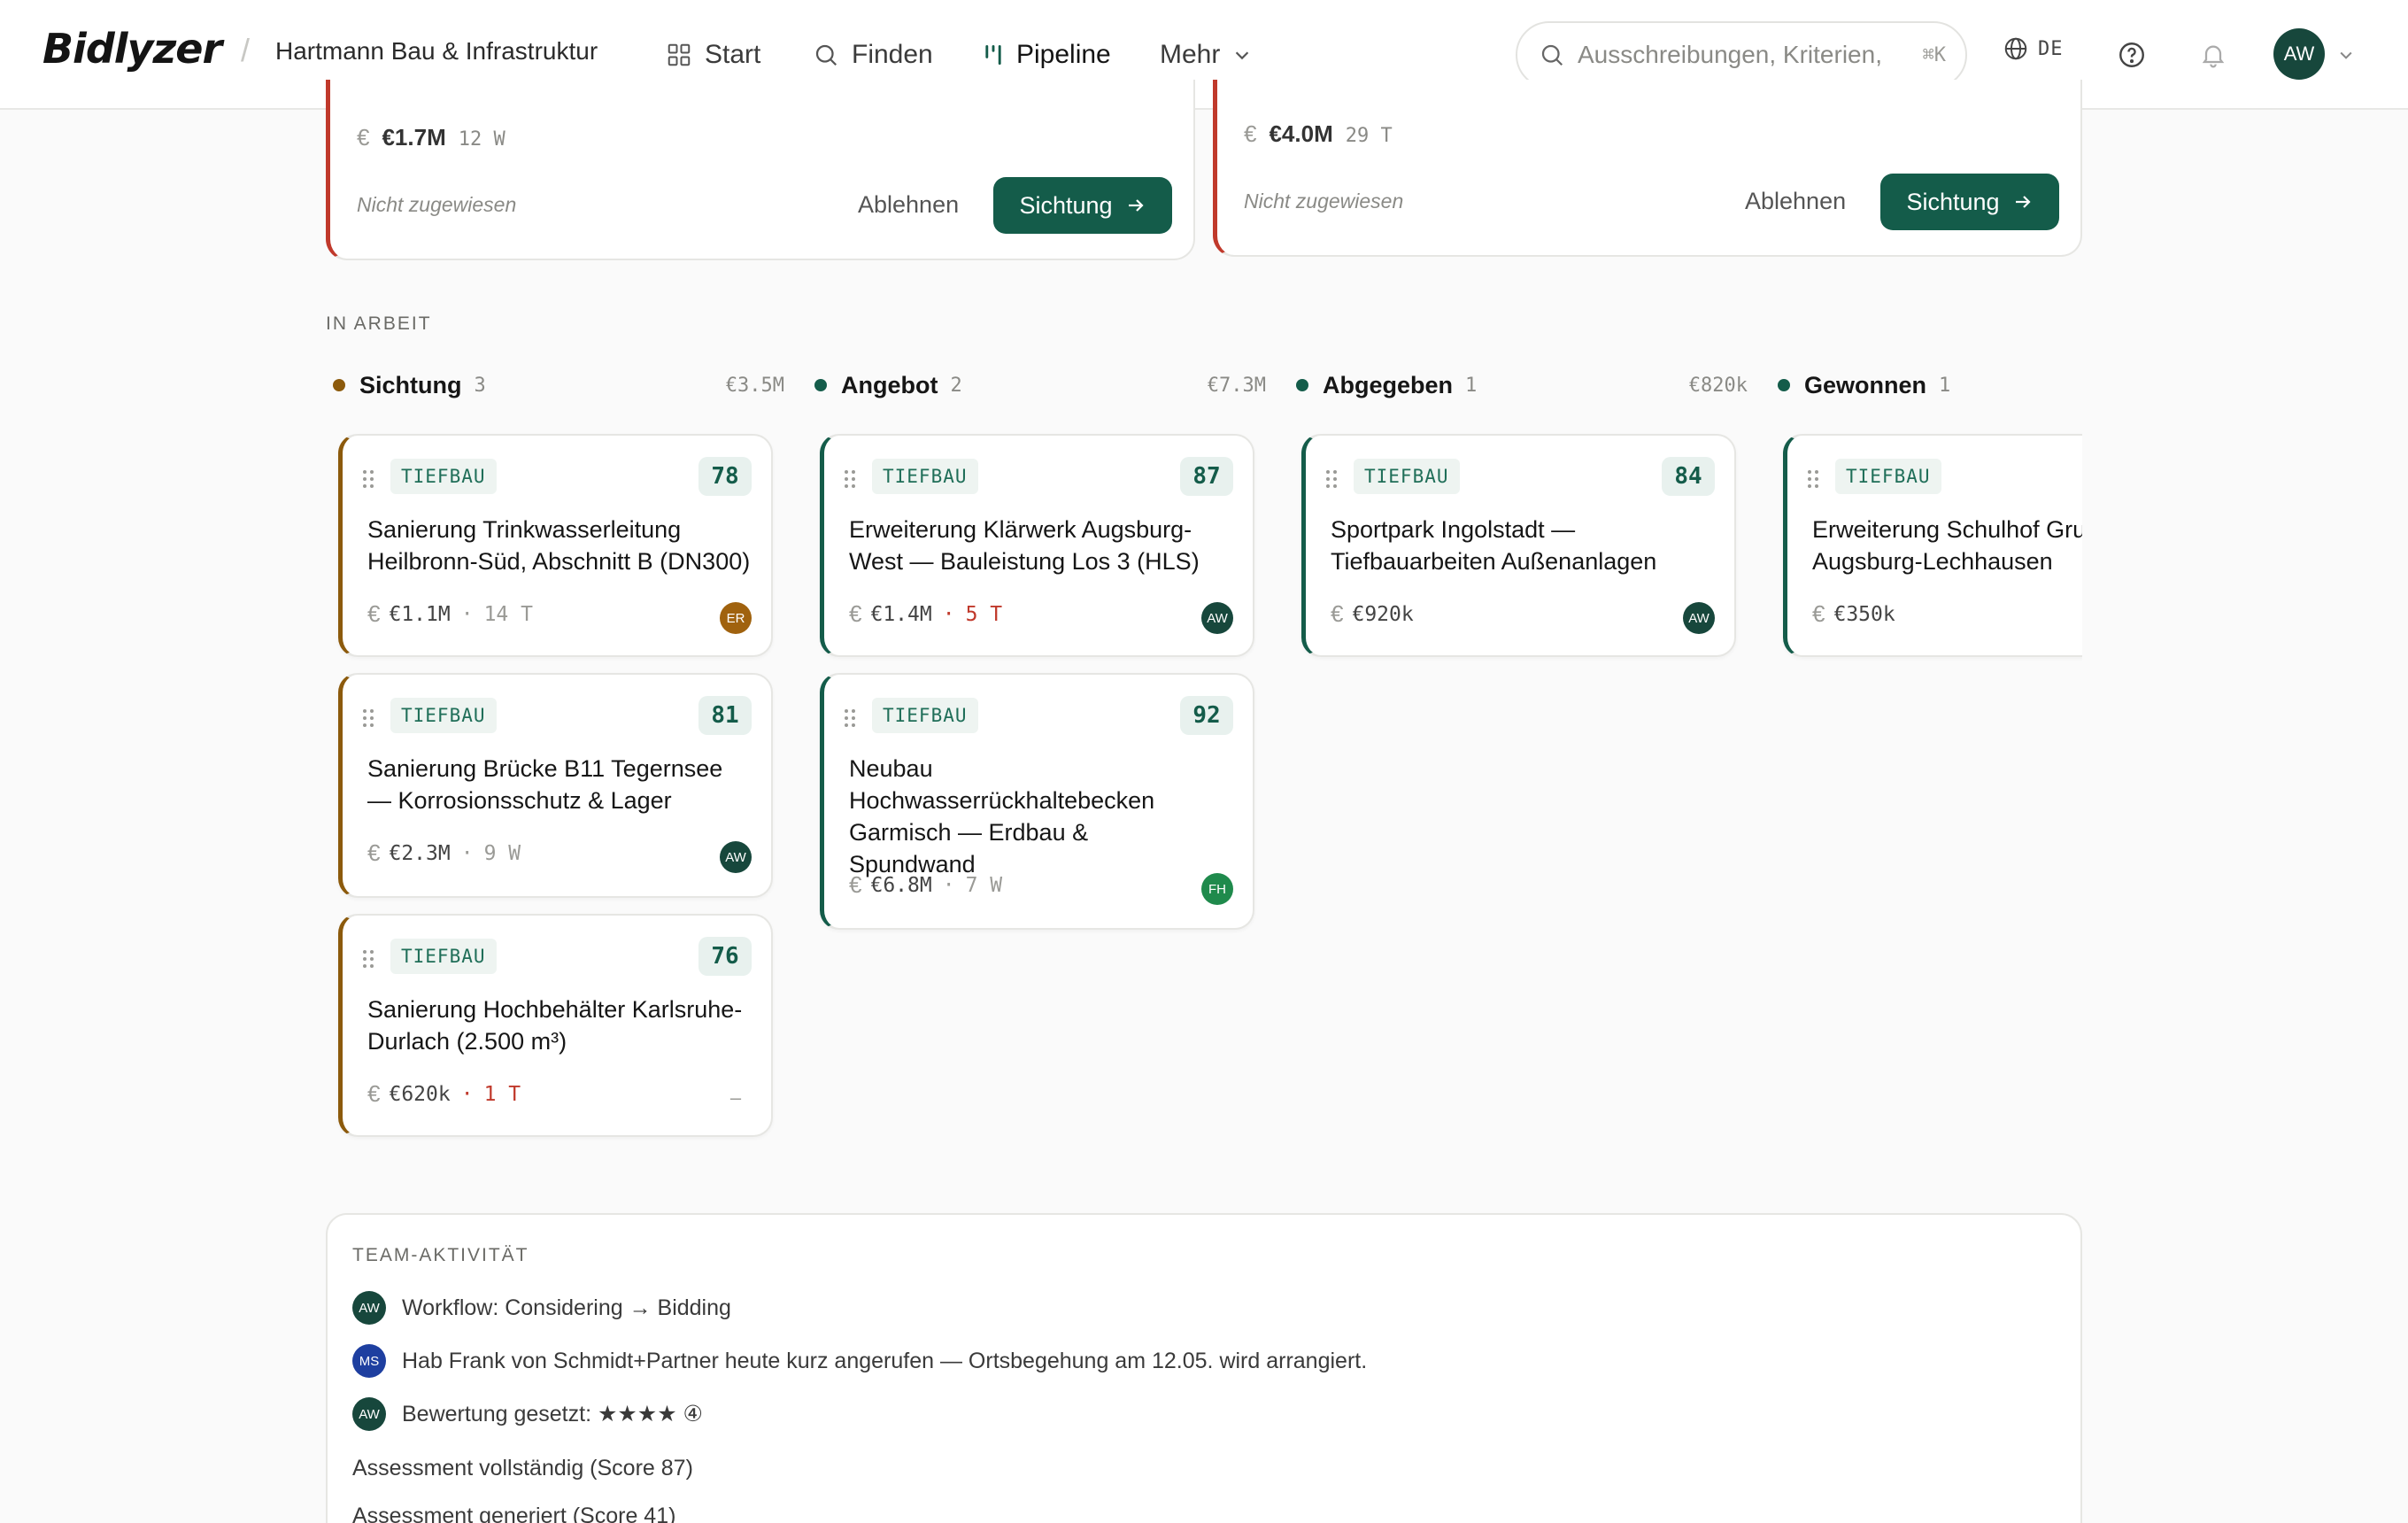 This screenshot has height=1523, width=2408. What do you see at coordinates (1190, 54) in the screenshot?
I see `nav-mehr-label: Mehr` at bounding box center [1190, 54].